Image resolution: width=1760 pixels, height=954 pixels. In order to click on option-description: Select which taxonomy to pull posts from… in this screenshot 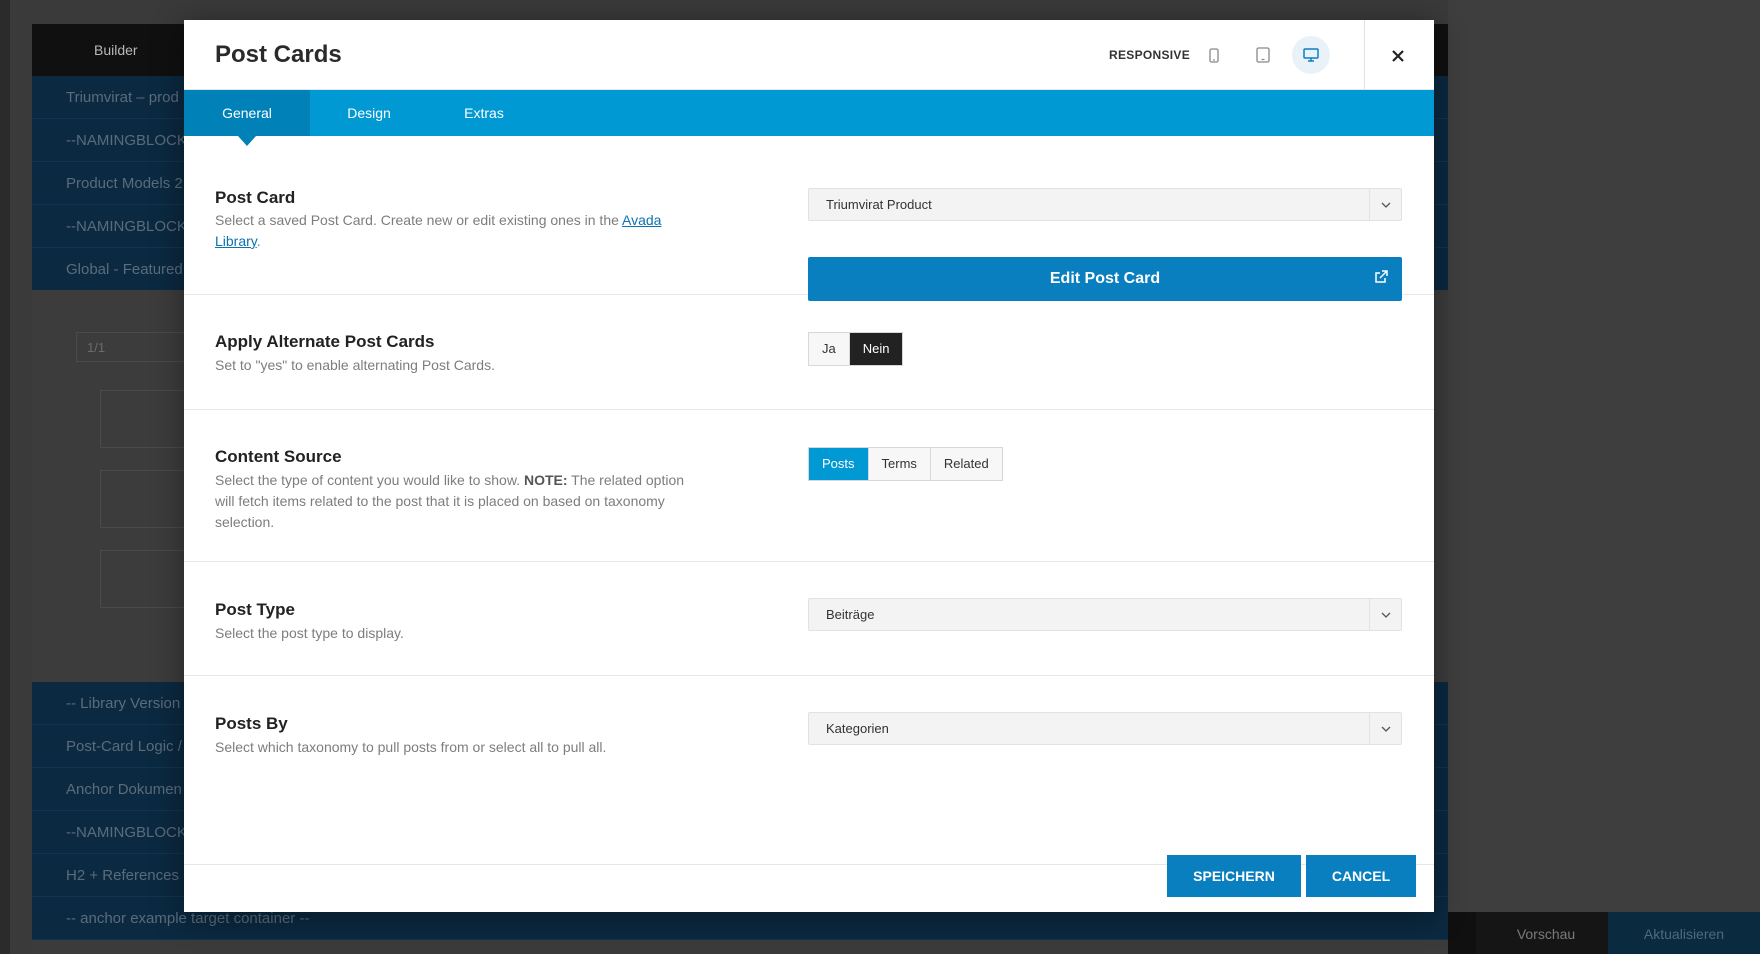, I will do `click(411, 747)`.